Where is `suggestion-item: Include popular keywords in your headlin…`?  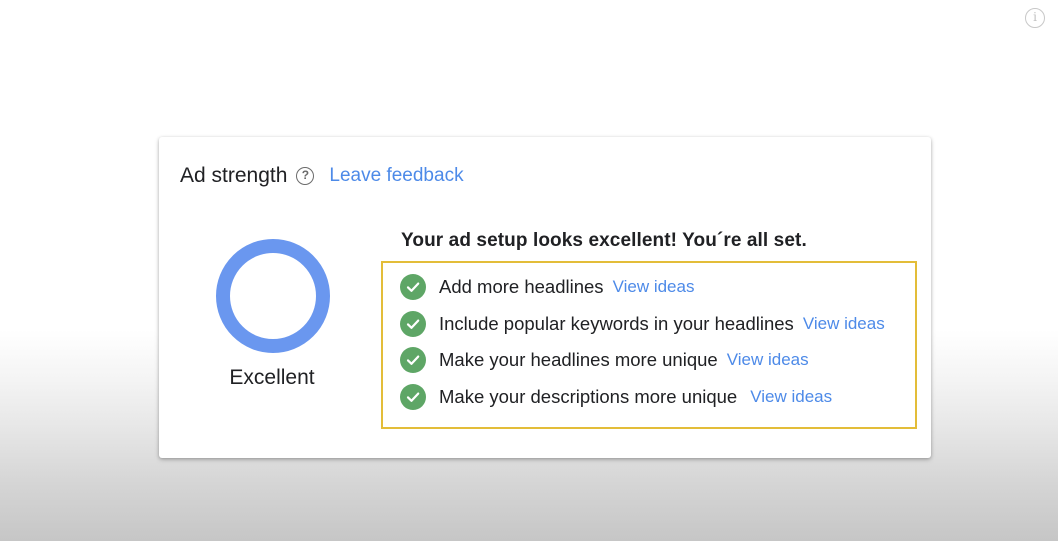 suggestion-item: Include popular keywords in your headlin… is located at coordinates (642, 324).